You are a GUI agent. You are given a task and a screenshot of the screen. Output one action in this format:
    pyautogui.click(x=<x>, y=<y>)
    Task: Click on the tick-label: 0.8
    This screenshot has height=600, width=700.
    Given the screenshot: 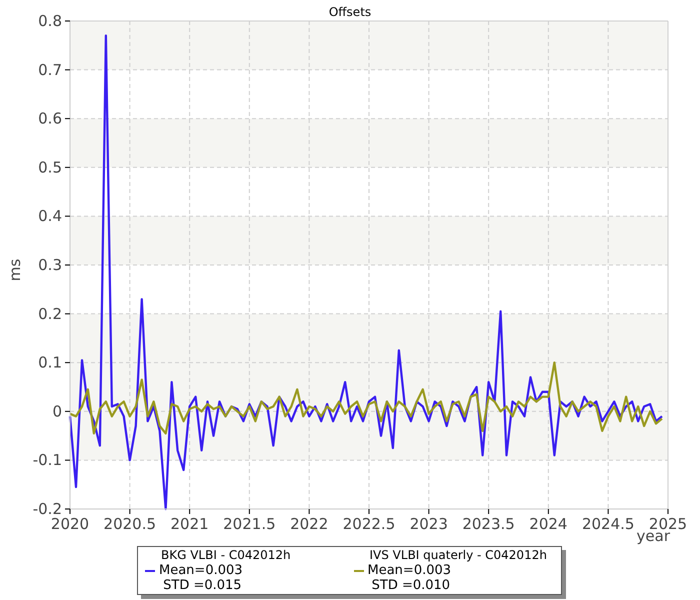 What is the action you would take?
    pyautogui.click(x=50, y=21)
    